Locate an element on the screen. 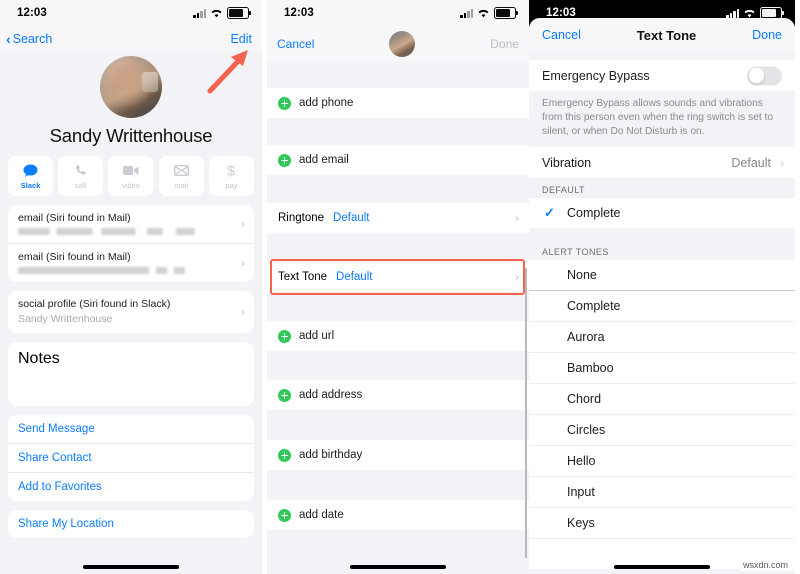  tone-label: Hello is located at coordinates (581, 461).